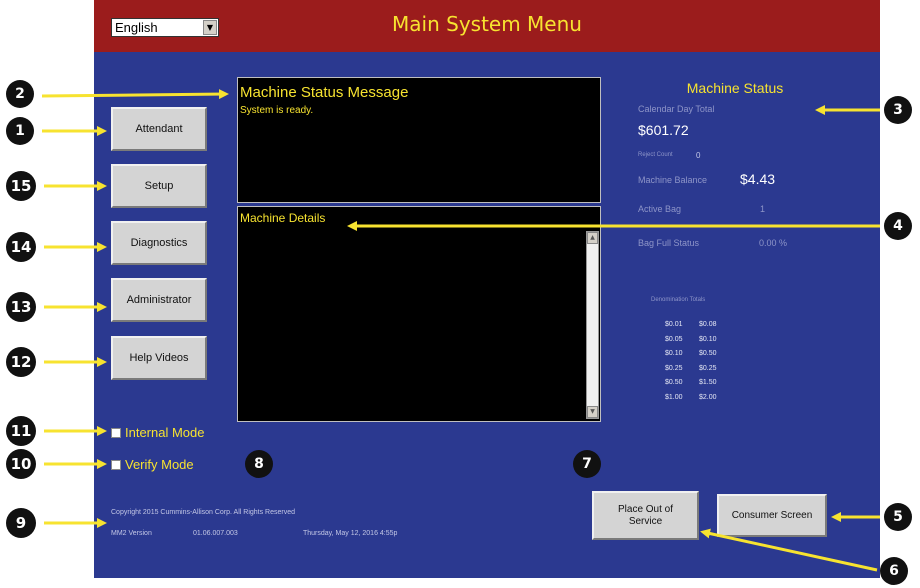 The height and width of the screenshot is (588, 920). I want to click on callout-8: 8, so click(259, 464).